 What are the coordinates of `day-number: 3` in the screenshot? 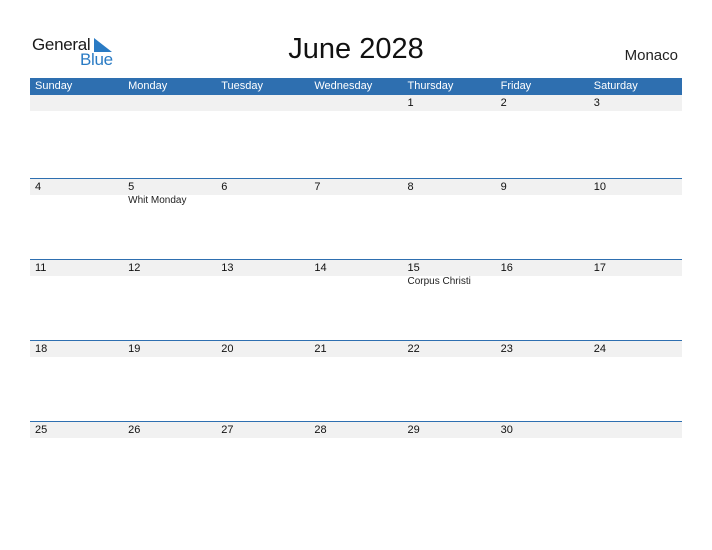 It's located at (596, 103).